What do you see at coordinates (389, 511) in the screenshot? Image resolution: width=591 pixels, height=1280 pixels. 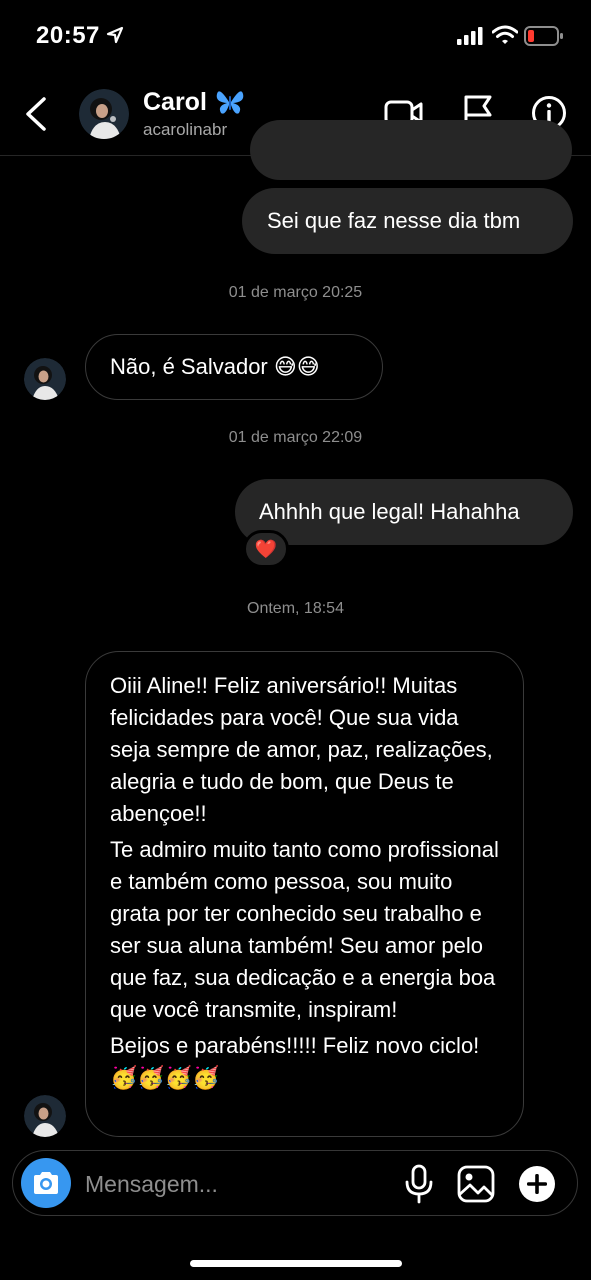 I see `message-text: Ahhhh que legal! Hahahha` at bounding box center [389, 511].